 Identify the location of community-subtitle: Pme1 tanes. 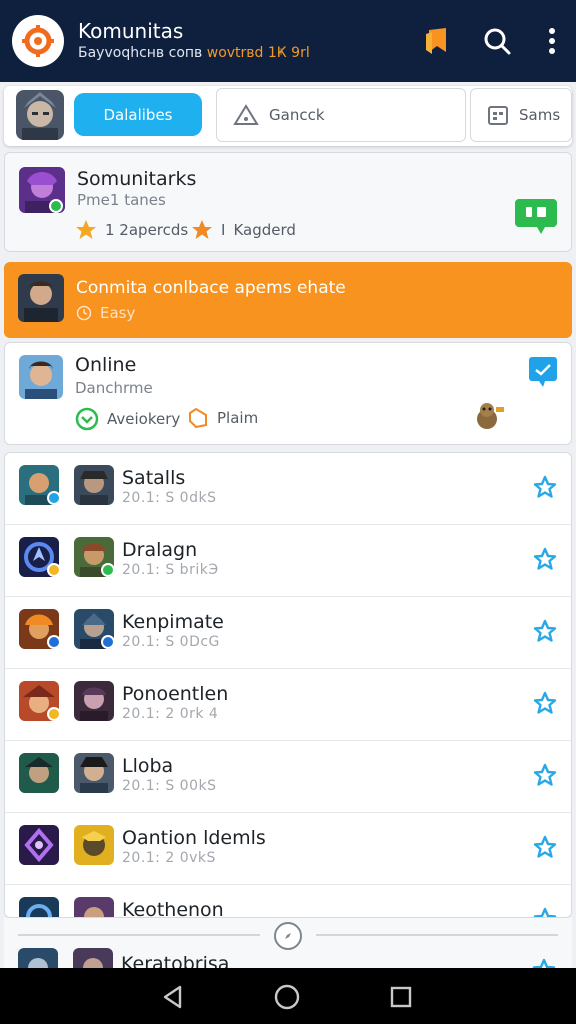
(121, 200).